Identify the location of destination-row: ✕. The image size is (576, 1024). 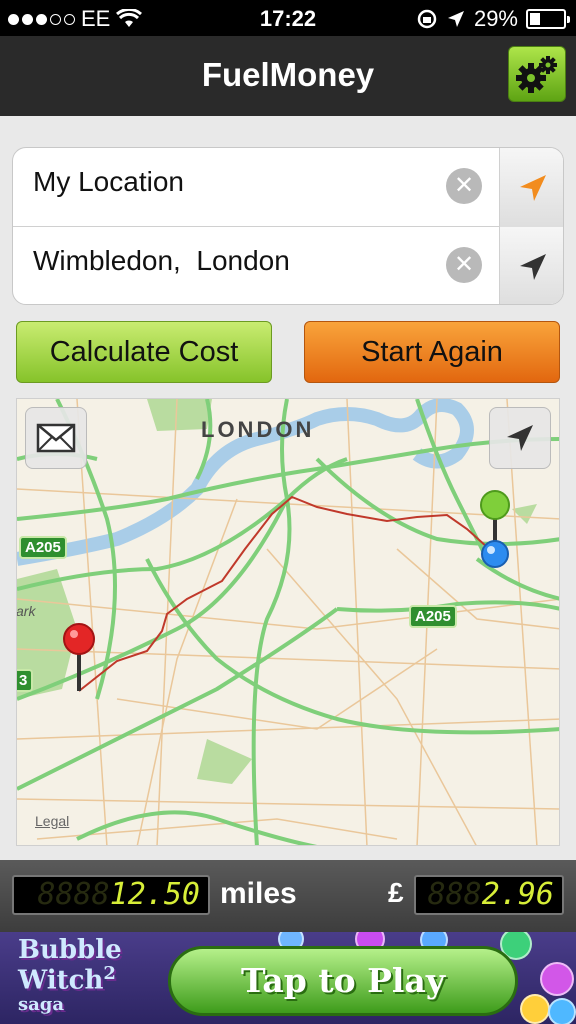
(288, 265).